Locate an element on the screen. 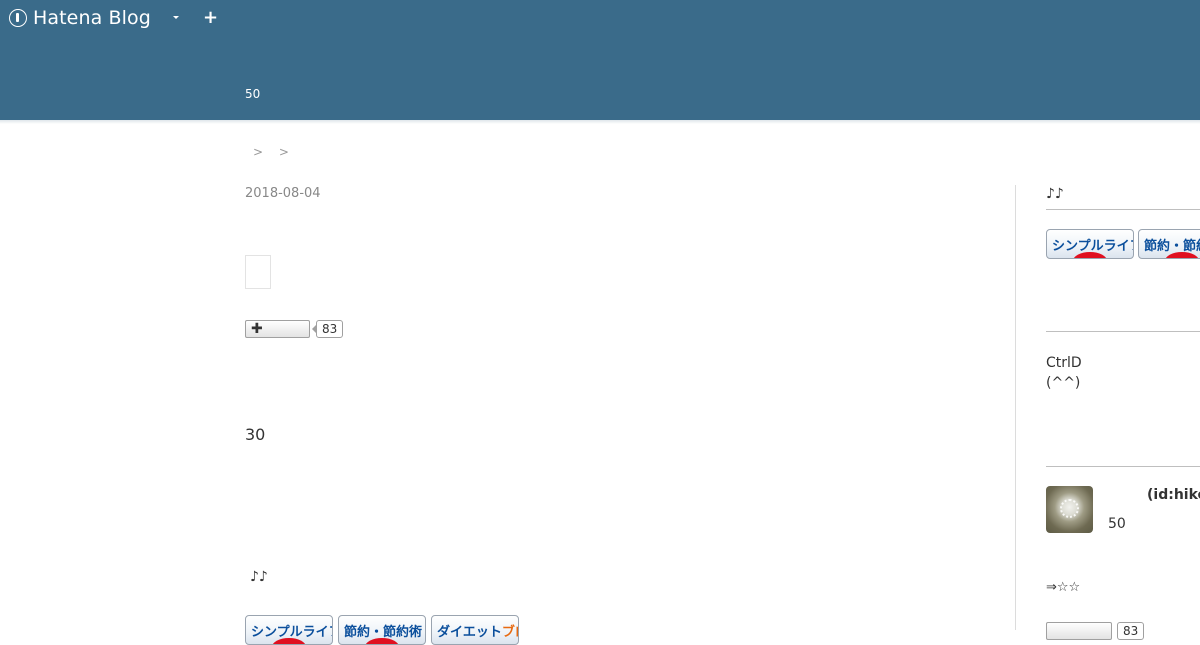  sidebar-bookmark-hint: CtrlD (^^) is located at coordinates (1064, 373).